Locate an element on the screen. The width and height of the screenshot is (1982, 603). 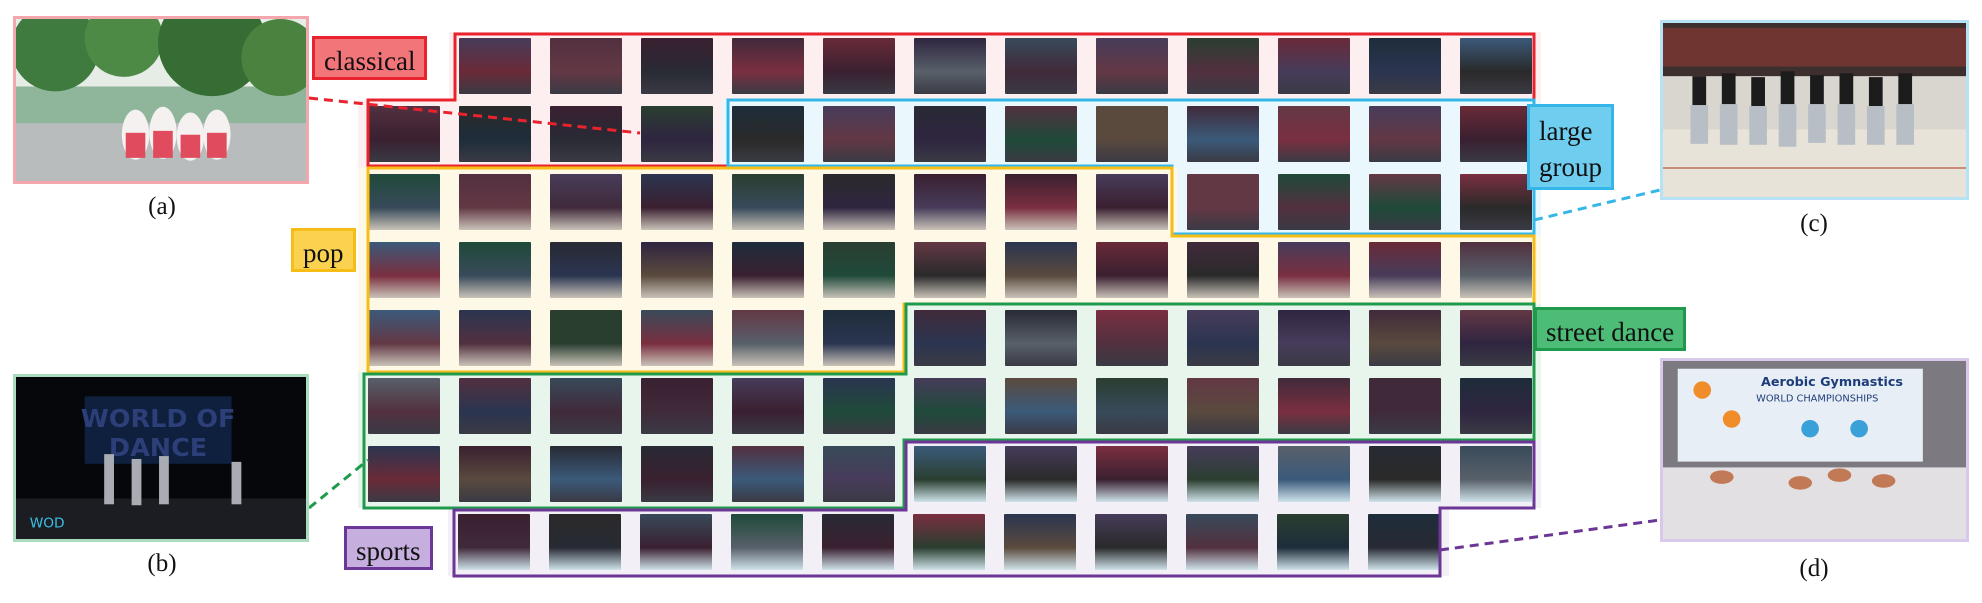
connector-b is located at coordinates (338, 484).